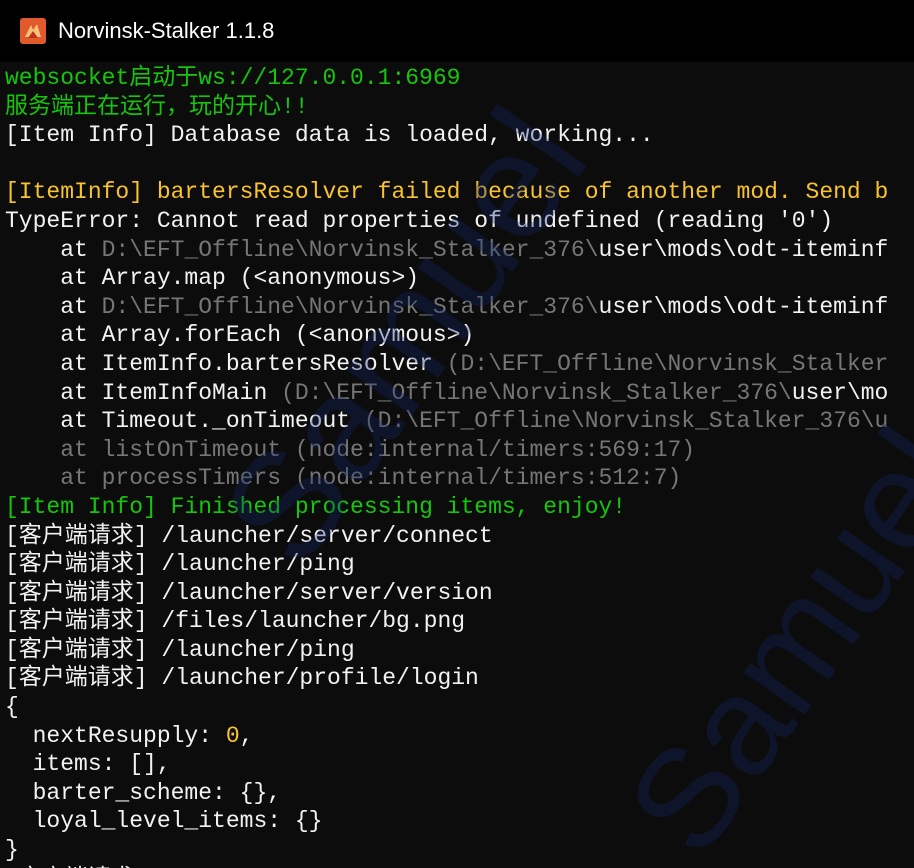 This screenshot has height=868, width=914. I want to click on console-line: nextResupply: 0,, so click(457, 736).